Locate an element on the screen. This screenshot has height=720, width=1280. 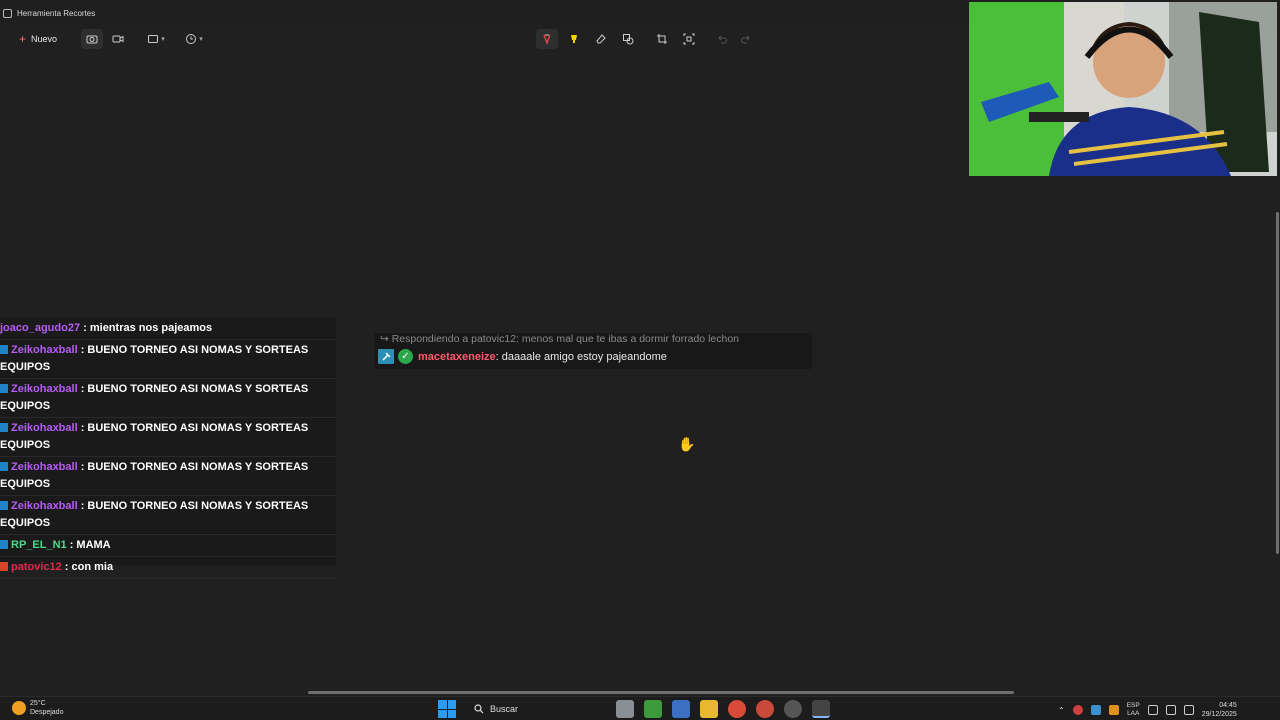
game-launcher-icon is located at coordinates (653, 709).